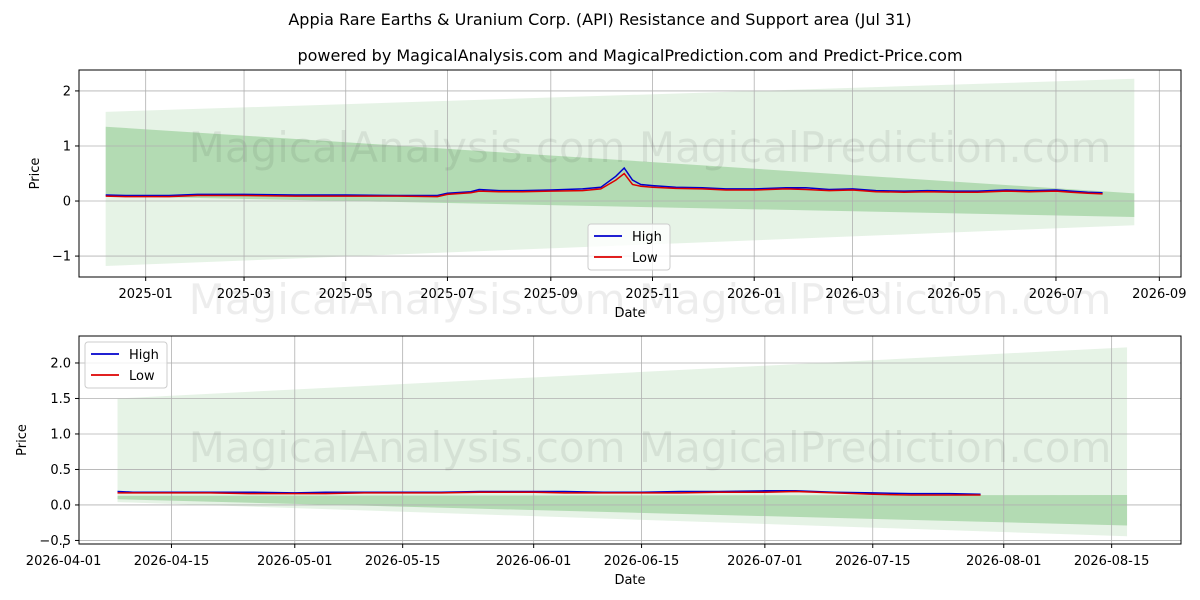 This screenshot has height=600, width=1200. What do you see at coordinates (852, 294) in the screenshot?
I see `x-tick-label: 2026-03` at bounding box center [852, 294].